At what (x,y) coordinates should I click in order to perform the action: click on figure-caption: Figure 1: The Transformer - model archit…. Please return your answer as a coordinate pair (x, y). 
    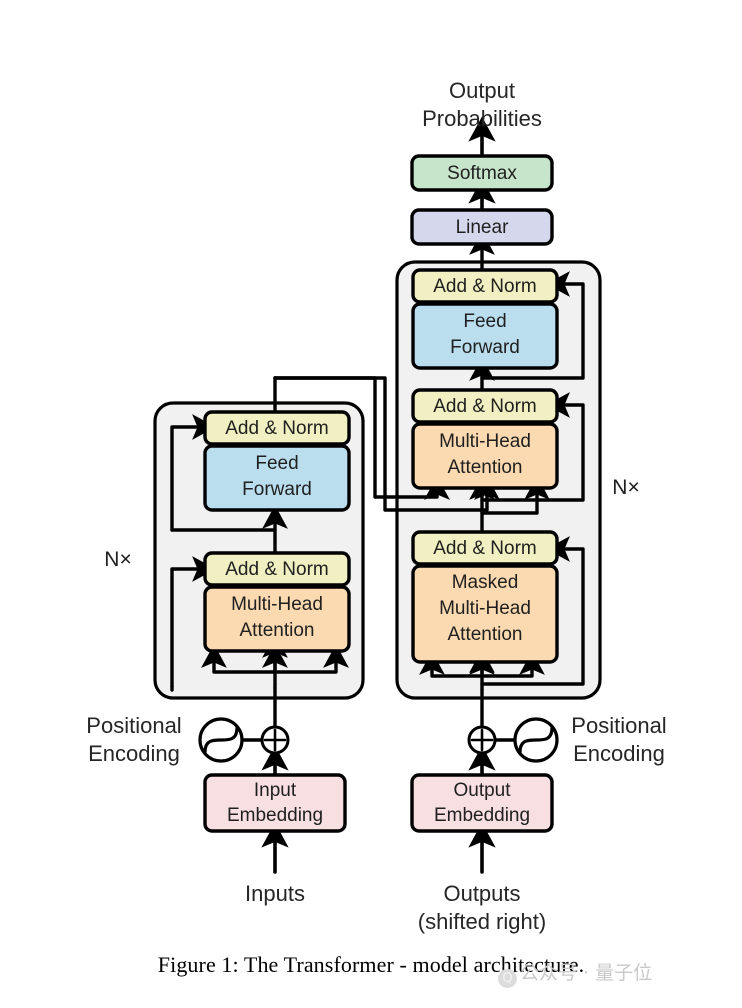
    Looking at the image, I should click on (371, 964).